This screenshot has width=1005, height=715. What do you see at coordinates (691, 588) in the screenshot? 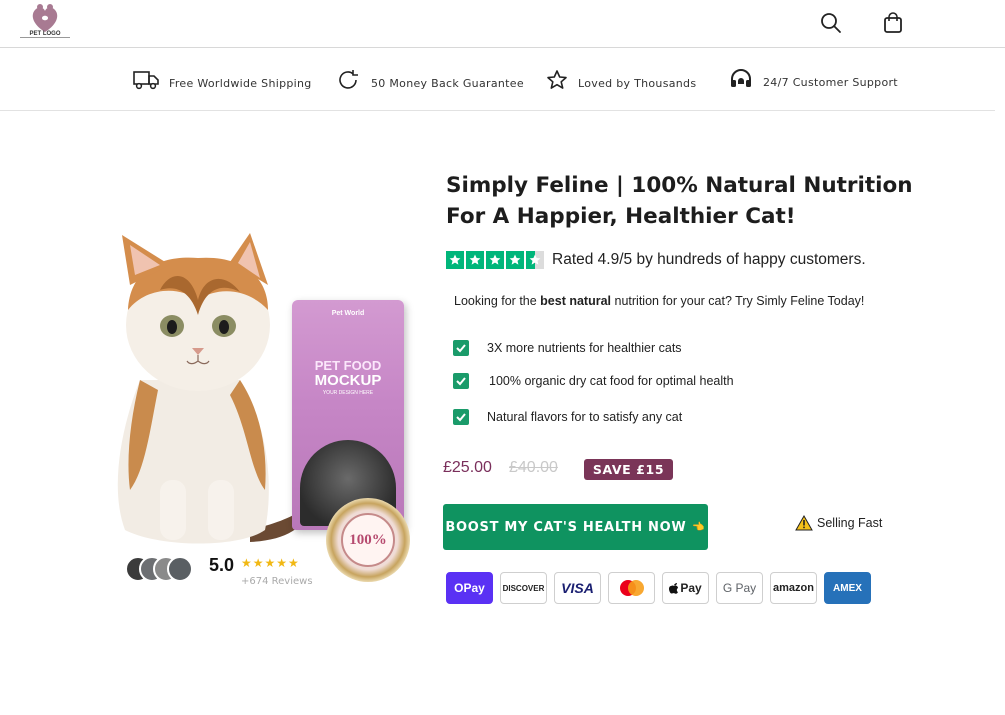
I see `apple-pay-label: Pay` at bounding box center [691, 588].